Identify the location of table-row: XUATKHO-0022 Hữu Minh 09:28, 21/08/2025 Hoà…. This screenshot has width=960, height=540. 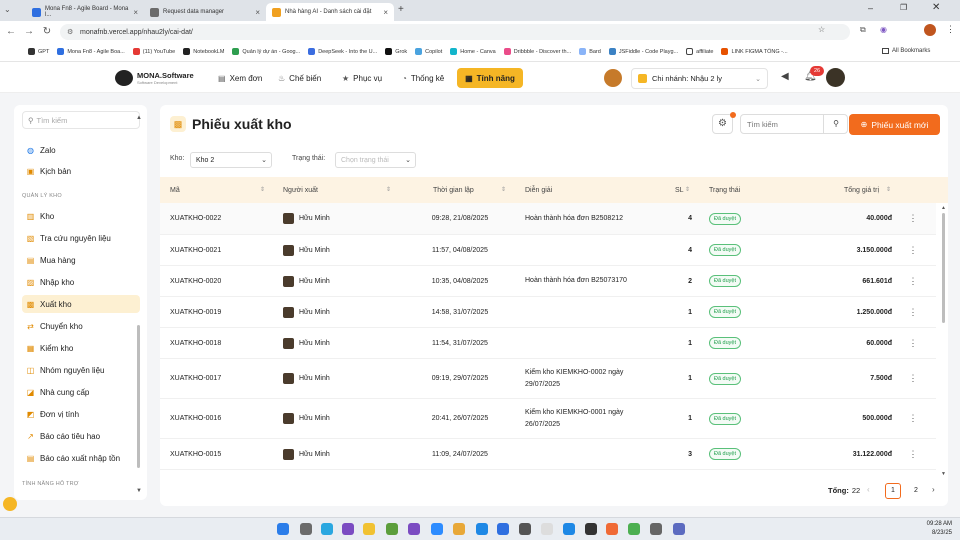
(548, 219).